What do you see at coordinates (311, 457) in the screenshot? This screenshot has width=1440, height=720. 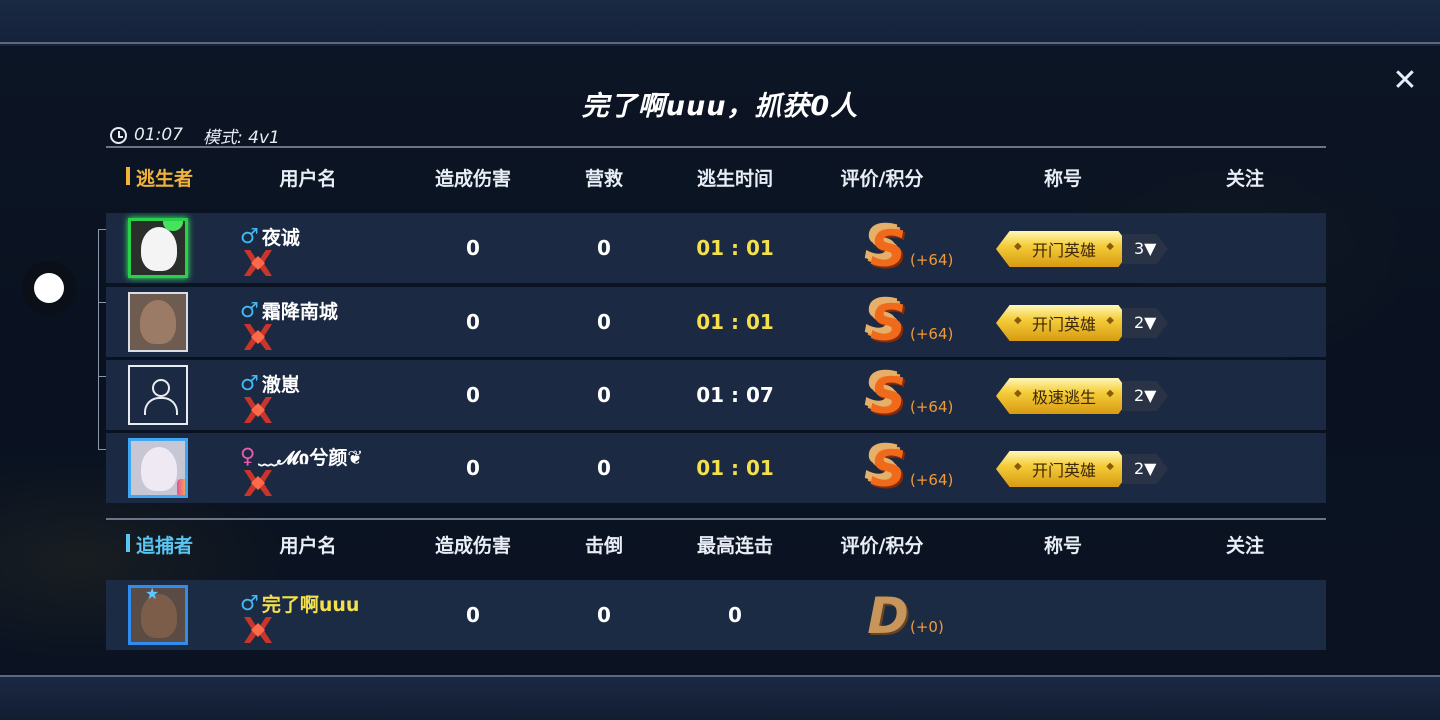 I see `player-name-text: ﹏𝓜ი兮颜❦` at bounding box center [311, 457].